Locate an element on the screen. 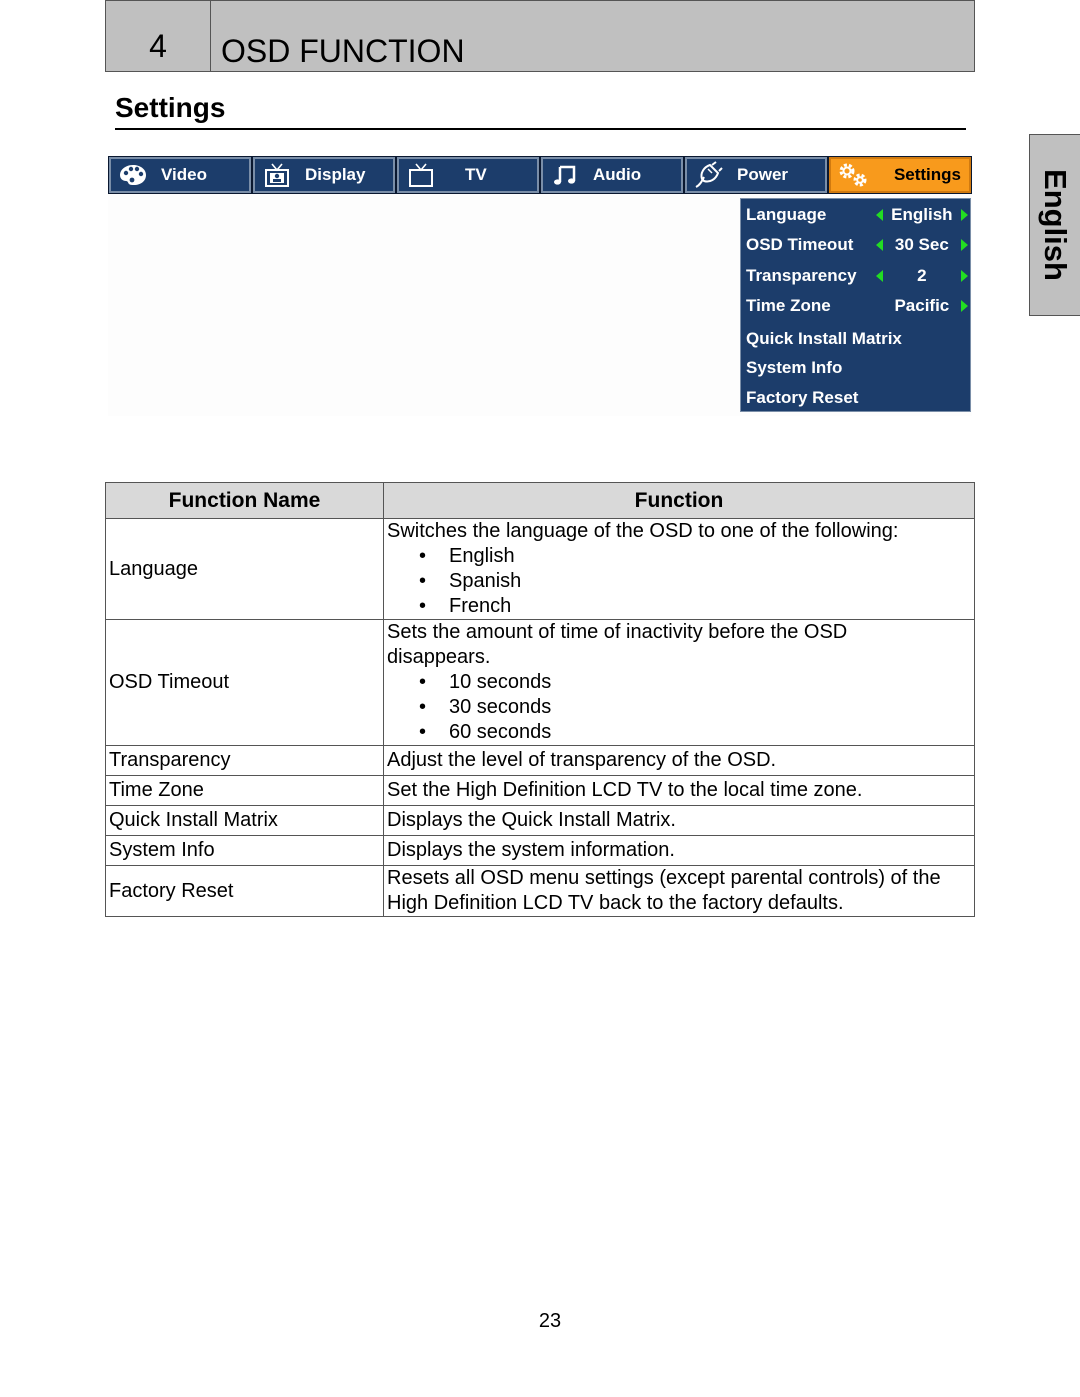 The width and height of the screenshot is (1080, 1397). osd-menu-label: Time Zone is located at coordinates (788, 305).